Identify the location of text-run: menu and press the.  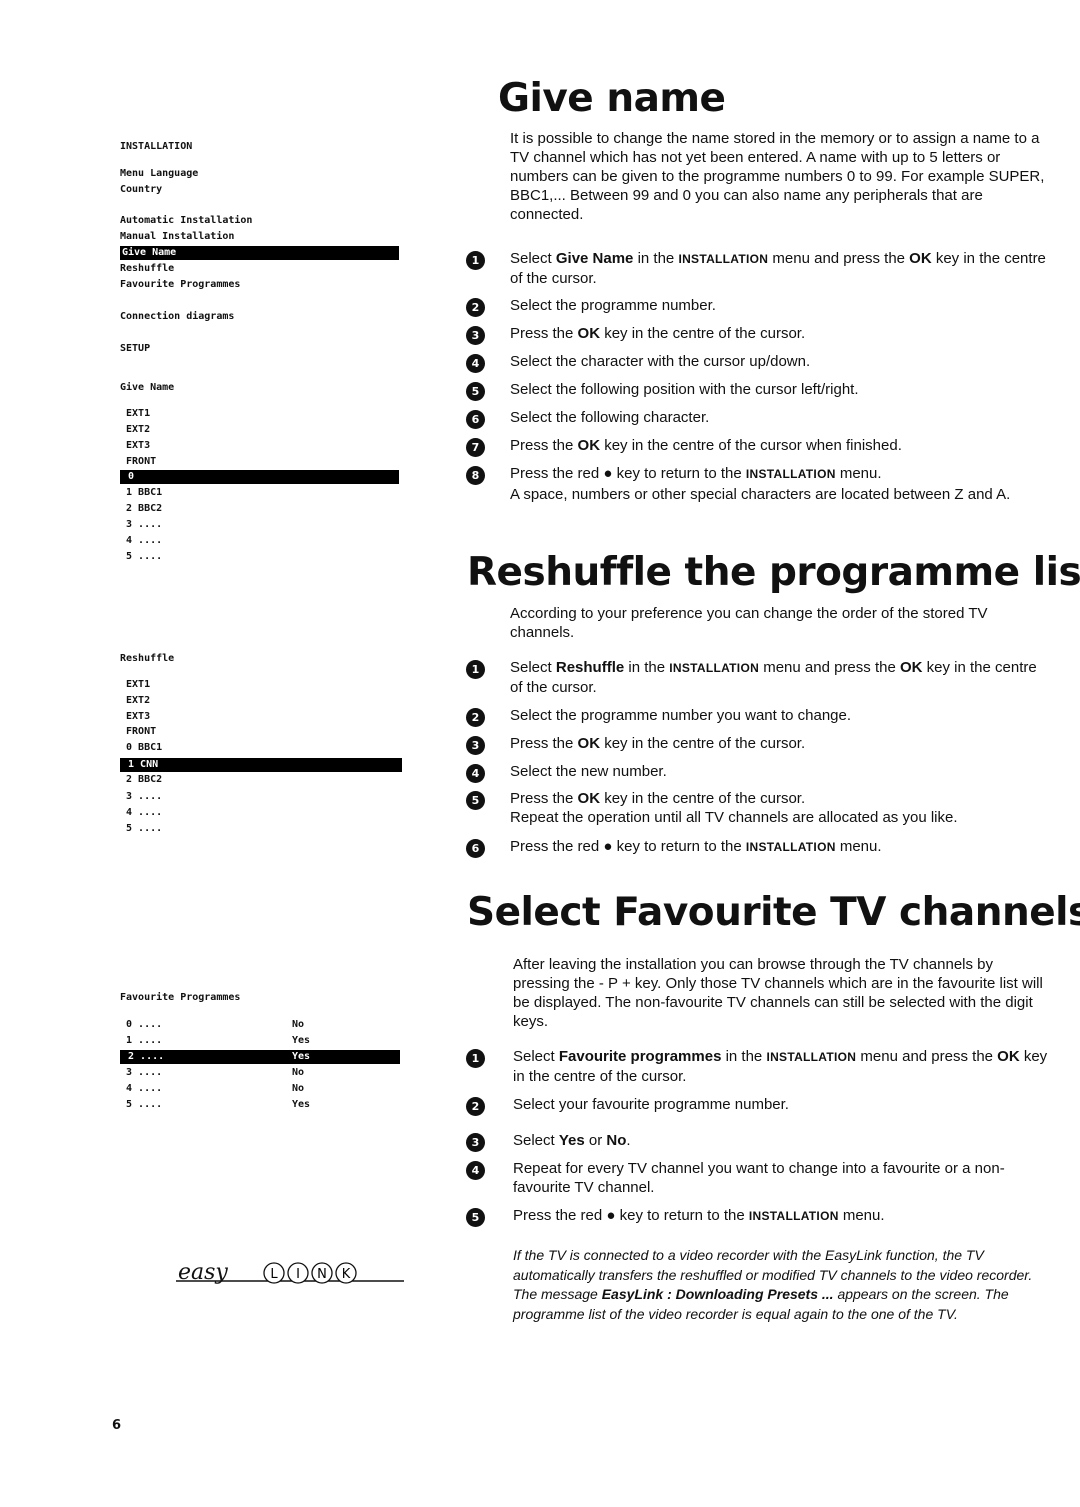
(839, 258).